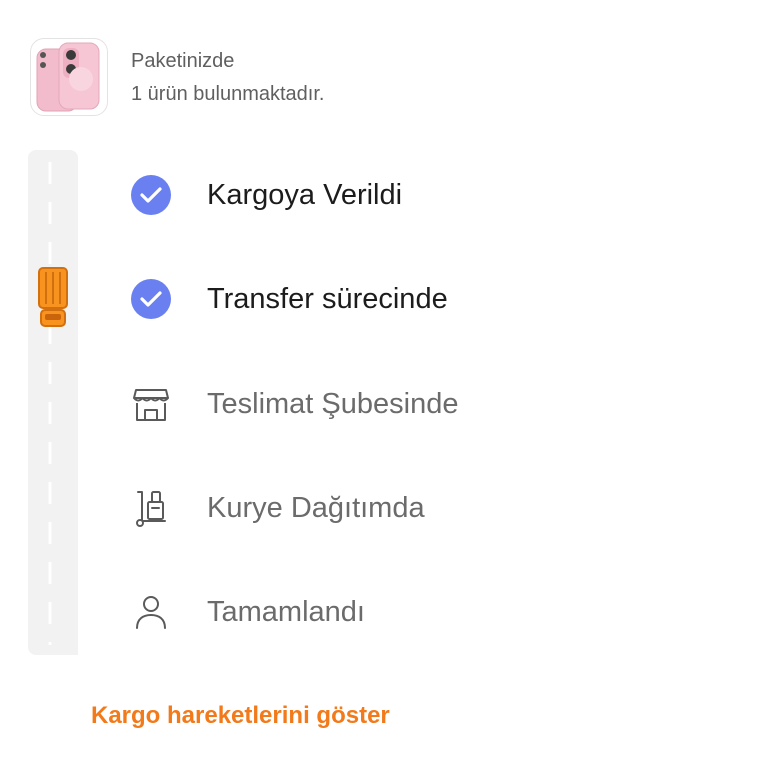  I want to click on courier-trolley-icon, so click(151, 509).